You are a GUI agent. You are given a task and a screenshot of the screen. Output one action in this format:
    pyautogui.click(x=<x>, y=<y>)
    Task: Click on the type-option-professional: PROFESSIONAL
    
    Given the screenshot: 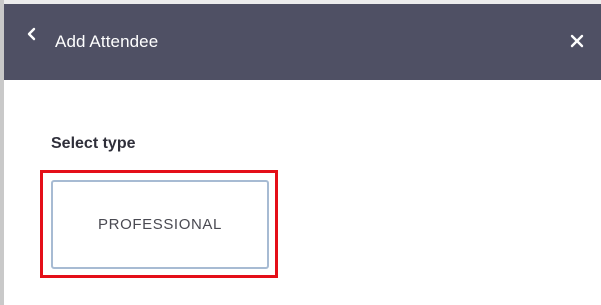 What is the action you would take?
    pyautogui.click(x=160, y=224)
    